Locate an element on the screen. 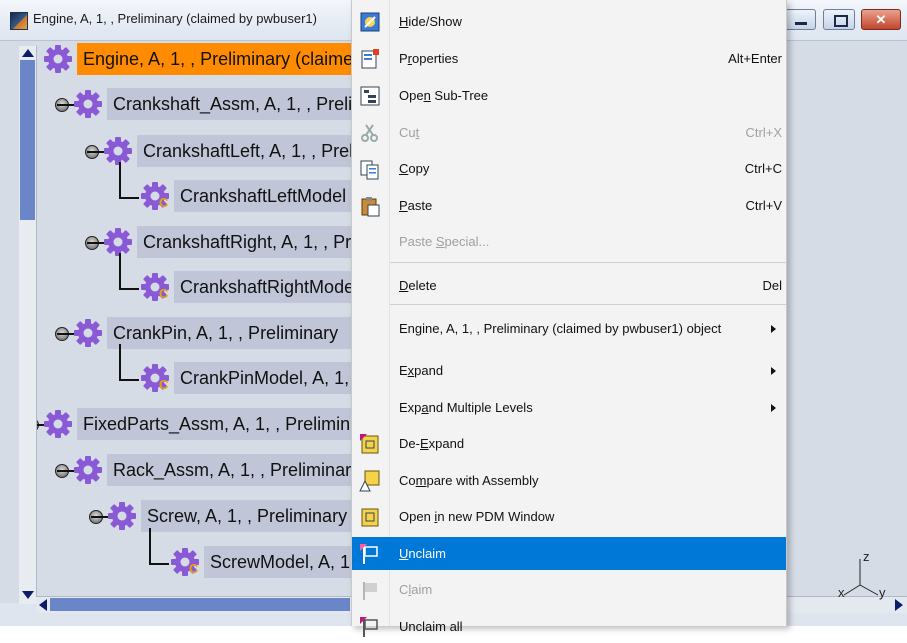 The width and height of the screenshot is (907, 643). menu-item-label: Properties is located at coordinates (429, 58).